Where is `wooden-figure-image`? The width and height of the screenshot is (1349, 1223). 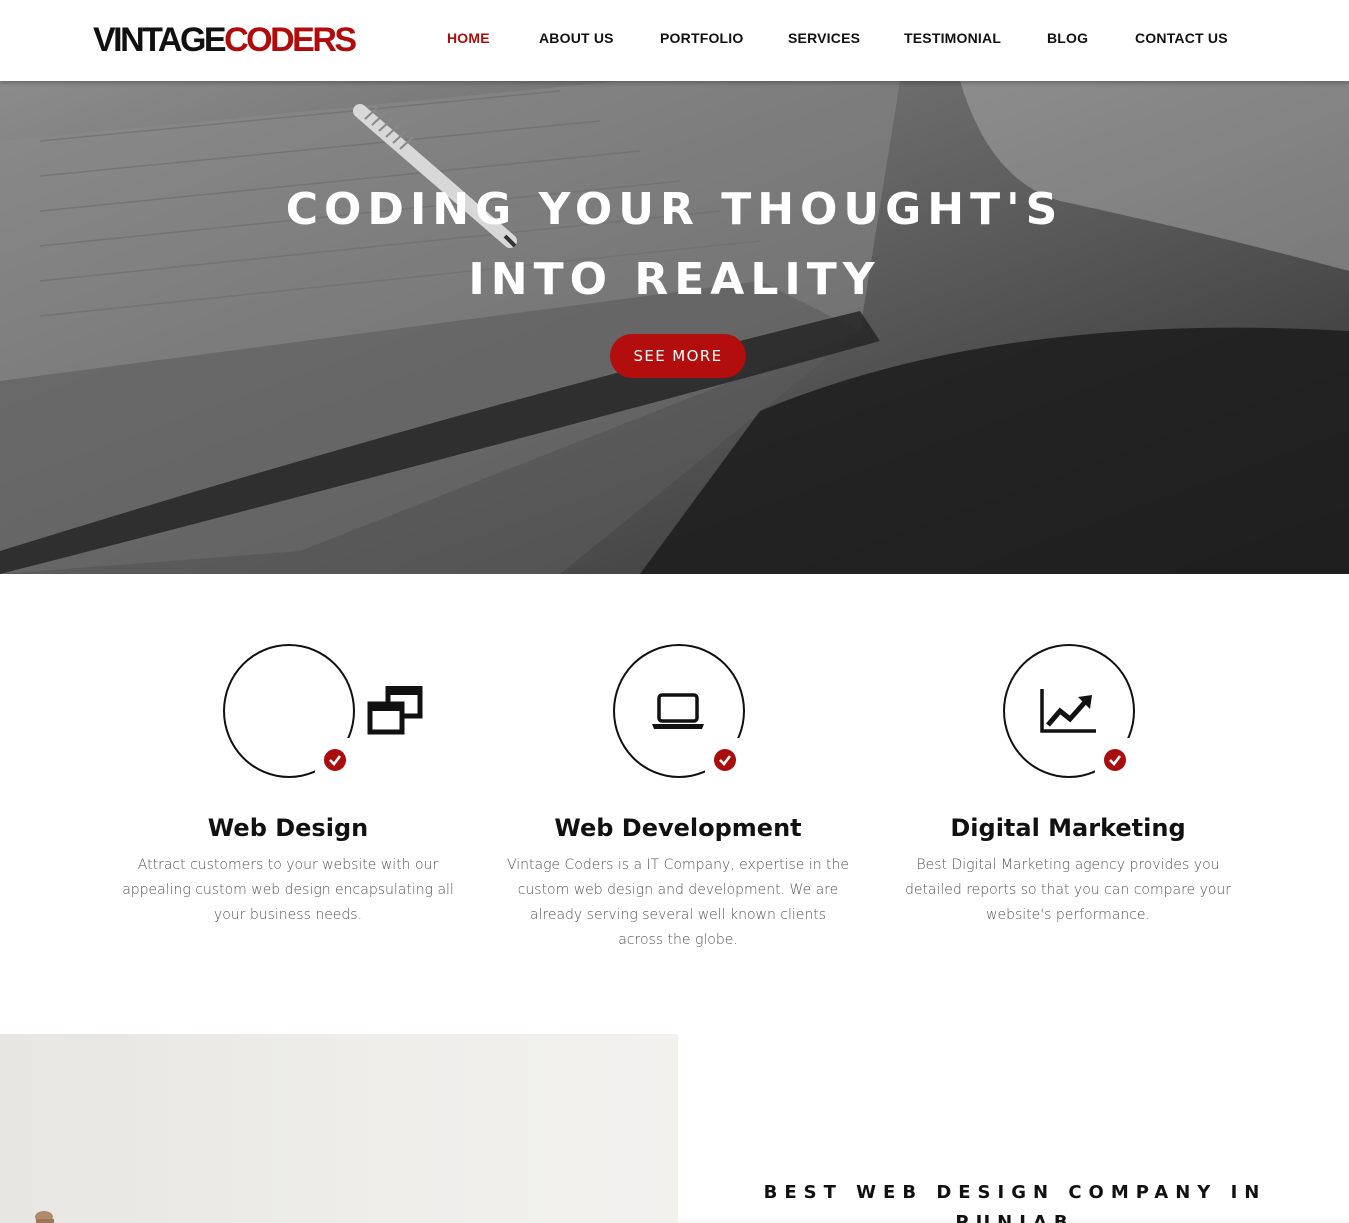 wooden-figure-image is located at coordinates (44, 1217).